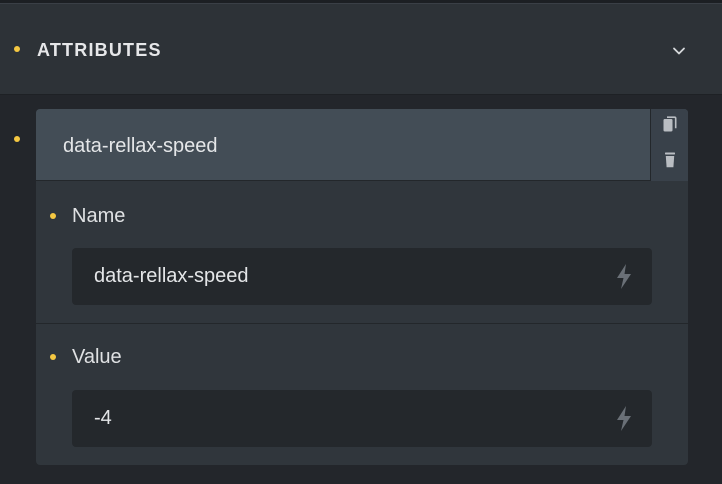 Image resolution: width=722 pixels, height=484 pixels. I want to click on trash-icon, so click(670, 160).